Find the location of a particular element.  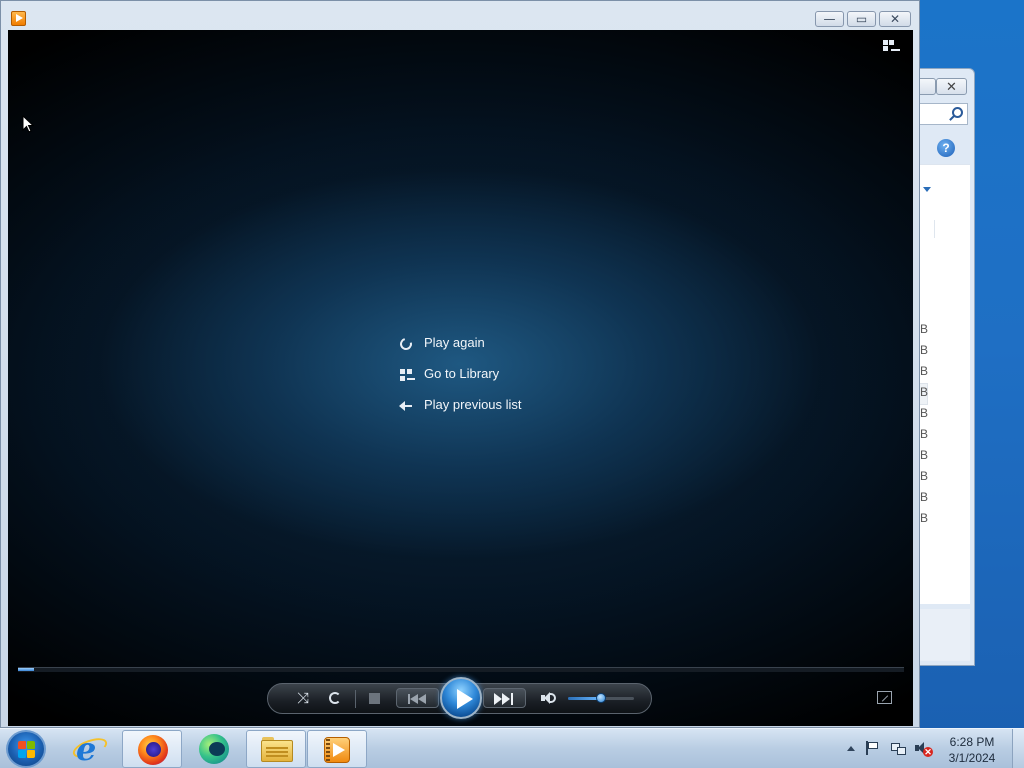

library-toggle-arrow is located at coordinates (895, 50).